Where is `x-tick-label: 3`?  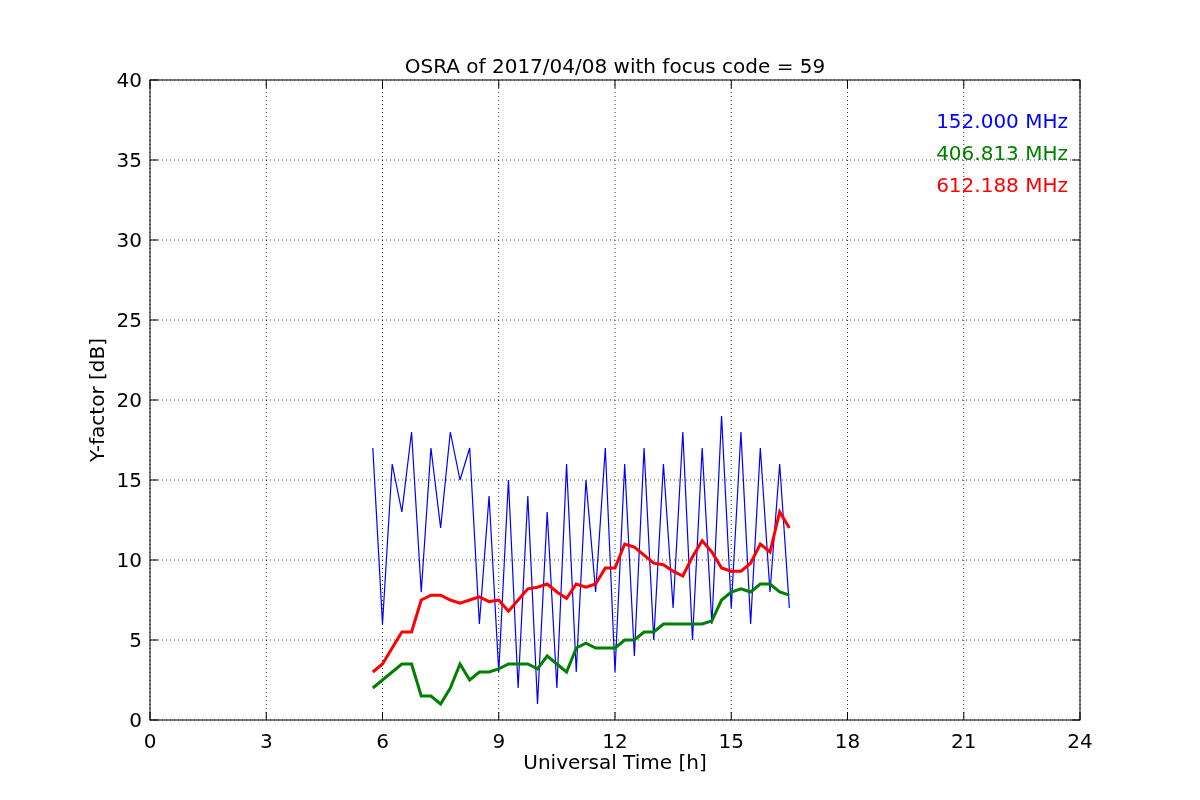 x-tick-label: 3 is located at coordinates (266, 741).